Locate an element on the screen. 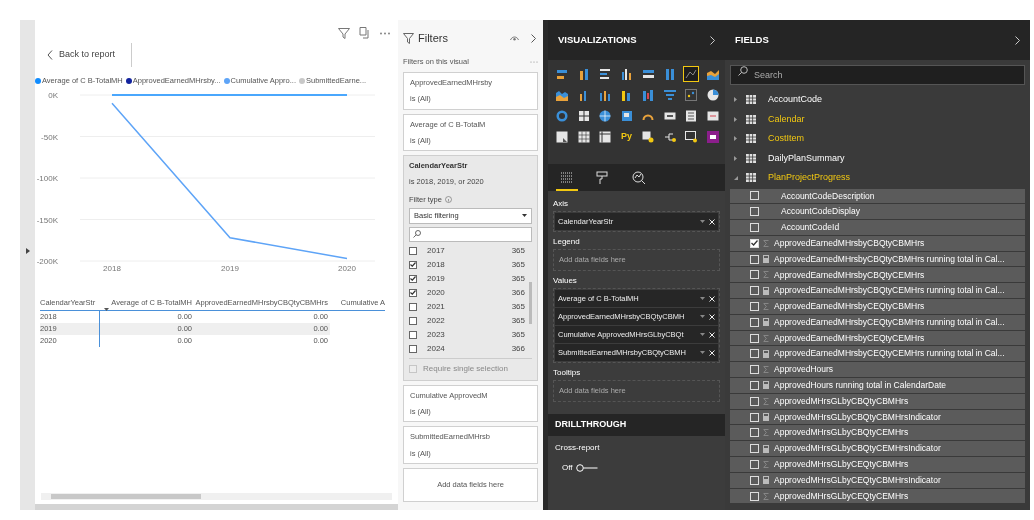  x-axis-label: 2019 is located at coordinates (230, 268).